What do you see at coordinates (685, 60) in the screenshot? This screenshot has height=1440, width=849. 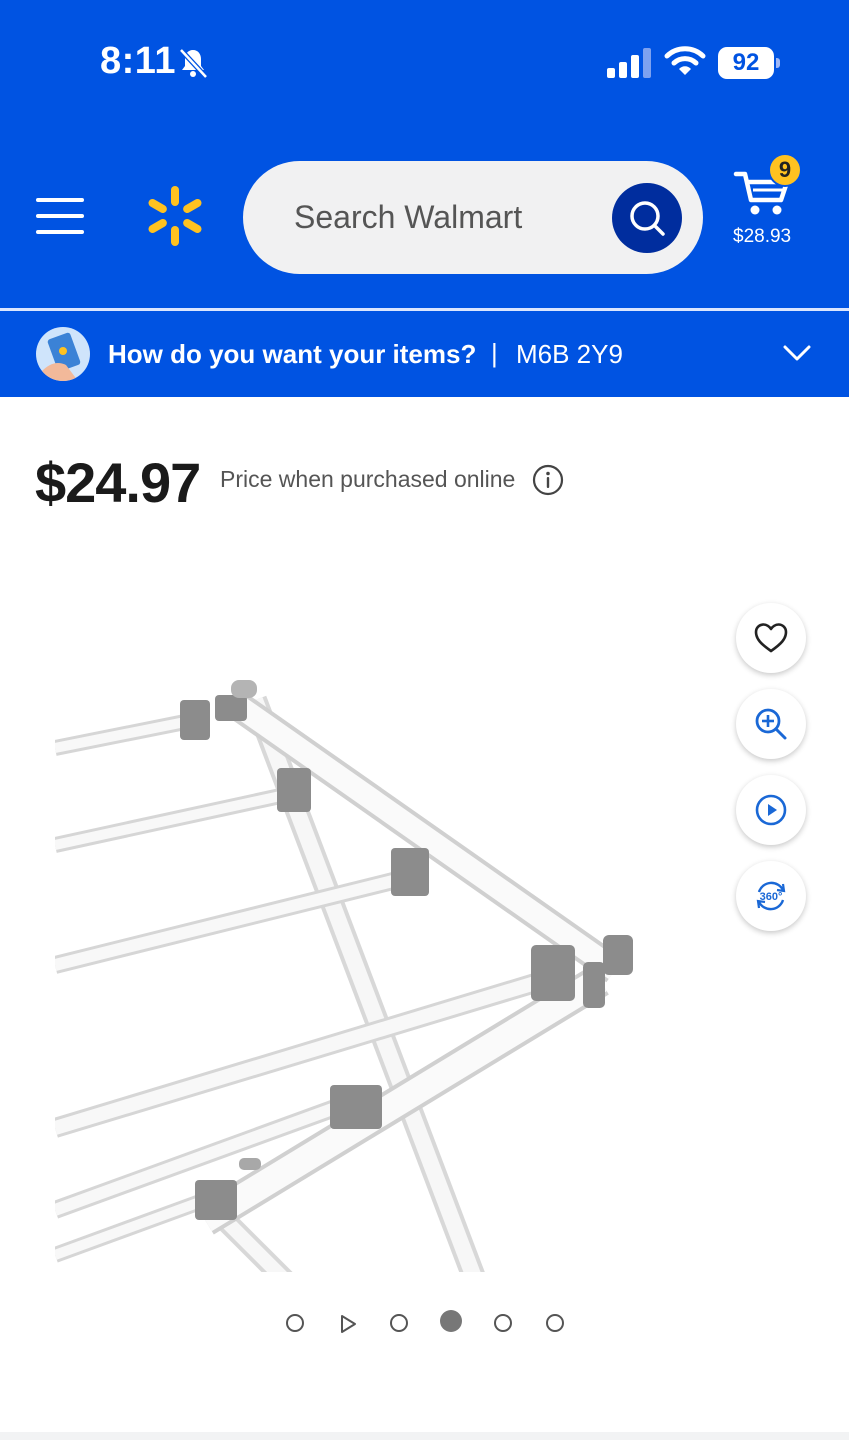 I see `wifi-icon` at bounding box center [685, 60].